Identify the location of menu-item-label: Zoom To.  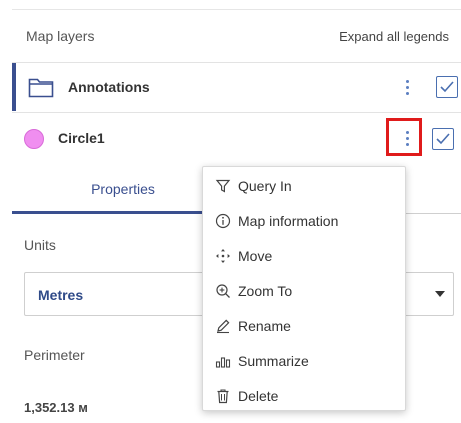
(265, 291).